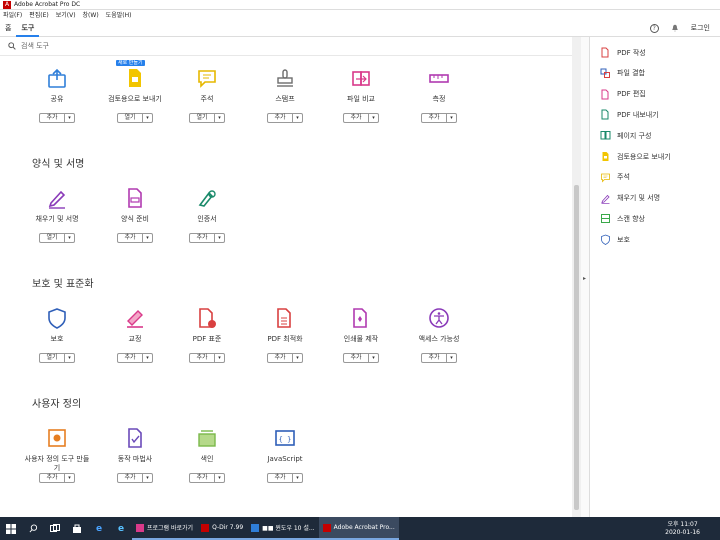 The width and height of the screenshot is (720, 540). What do you see at coordinates (615, 240) in the screenshot?
I see `right-pane-item: 보호` at bounding box center [615, 240].